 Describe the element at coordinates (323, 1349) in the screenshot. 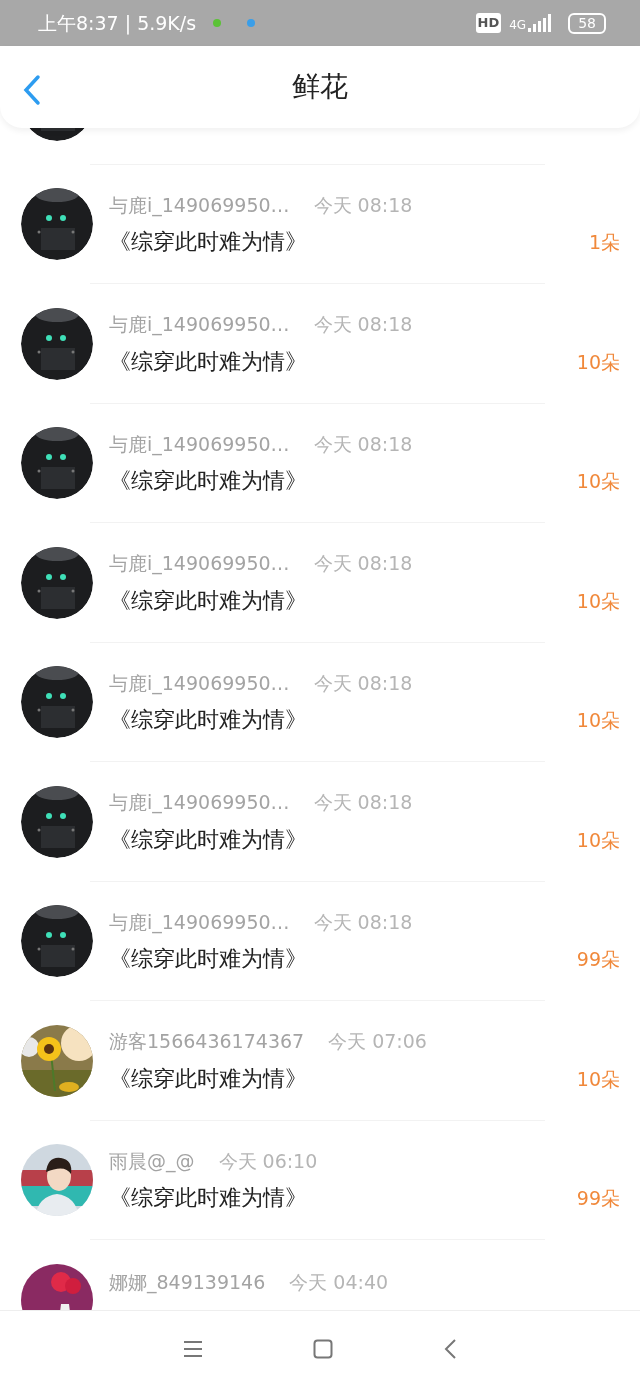

I see `home-icon` at that location.